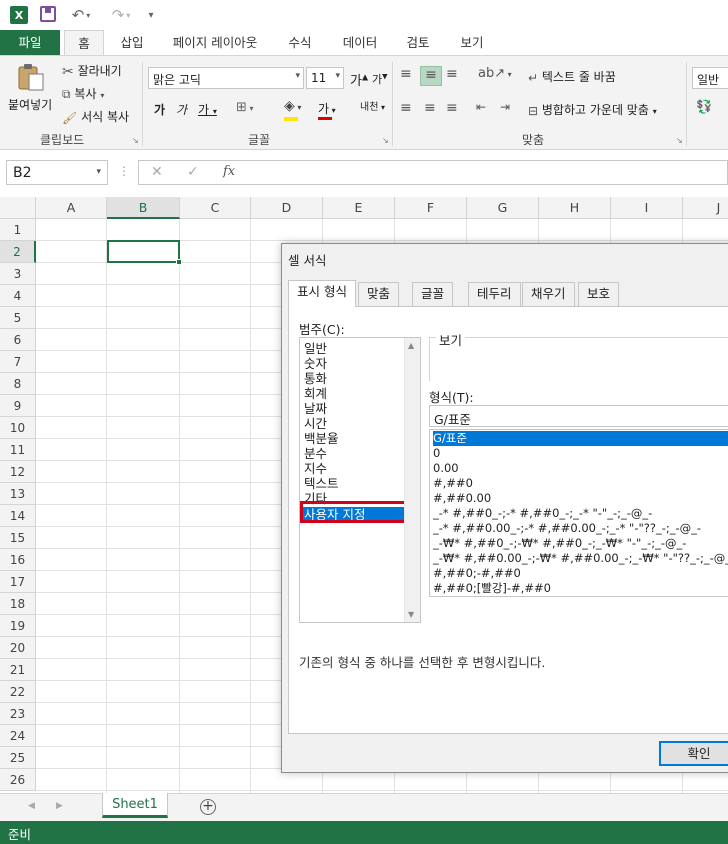  What do you see at coordinates (490, 172) in the screenshot?
I see `formula-input` at bounding box center [490, 172].